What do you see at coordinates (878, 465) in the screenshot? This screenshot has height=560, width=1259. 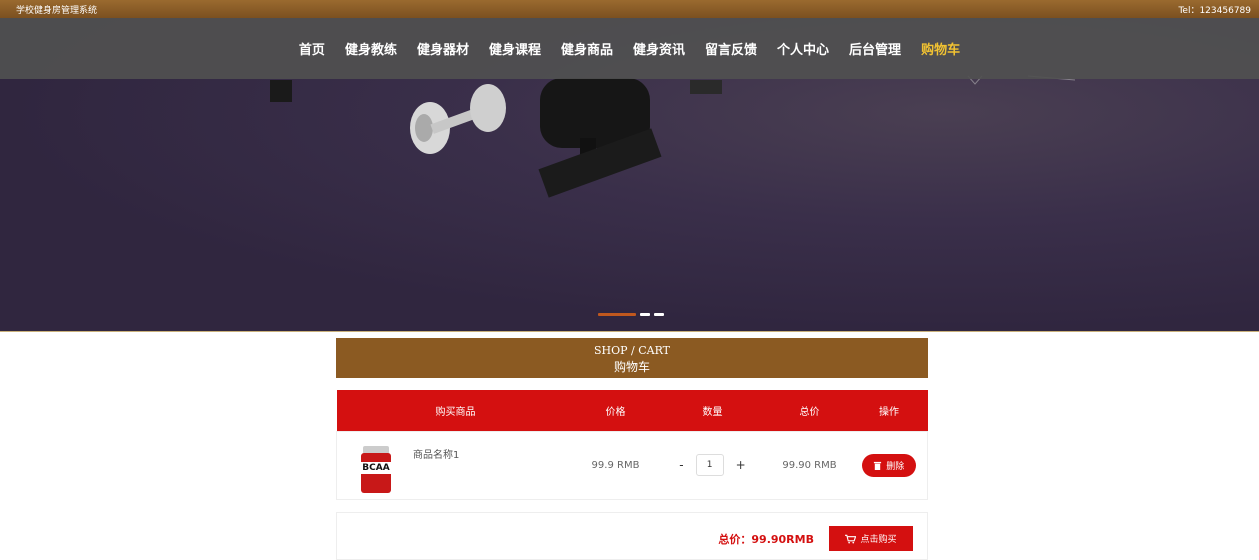 I see `trash-icon` at bounding box center [878, 465].